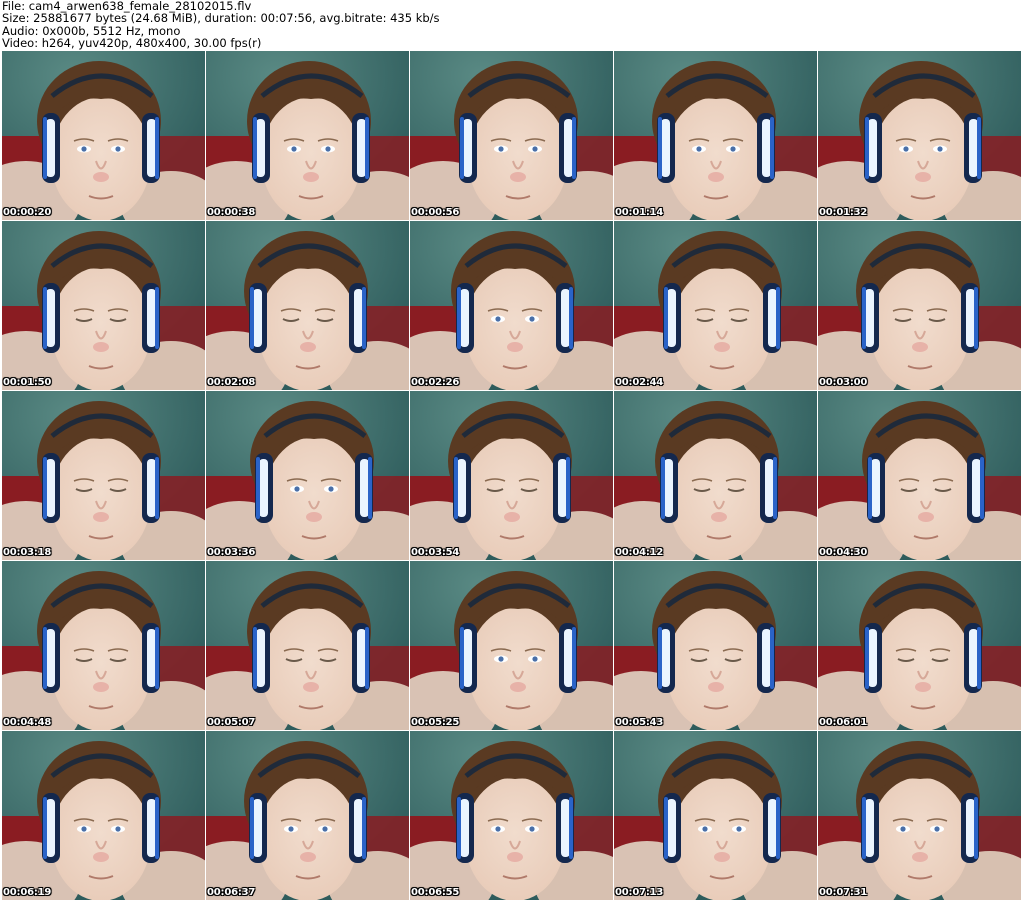  I want to click on video-thumbnail: 00:03:54, so click(511, 475).